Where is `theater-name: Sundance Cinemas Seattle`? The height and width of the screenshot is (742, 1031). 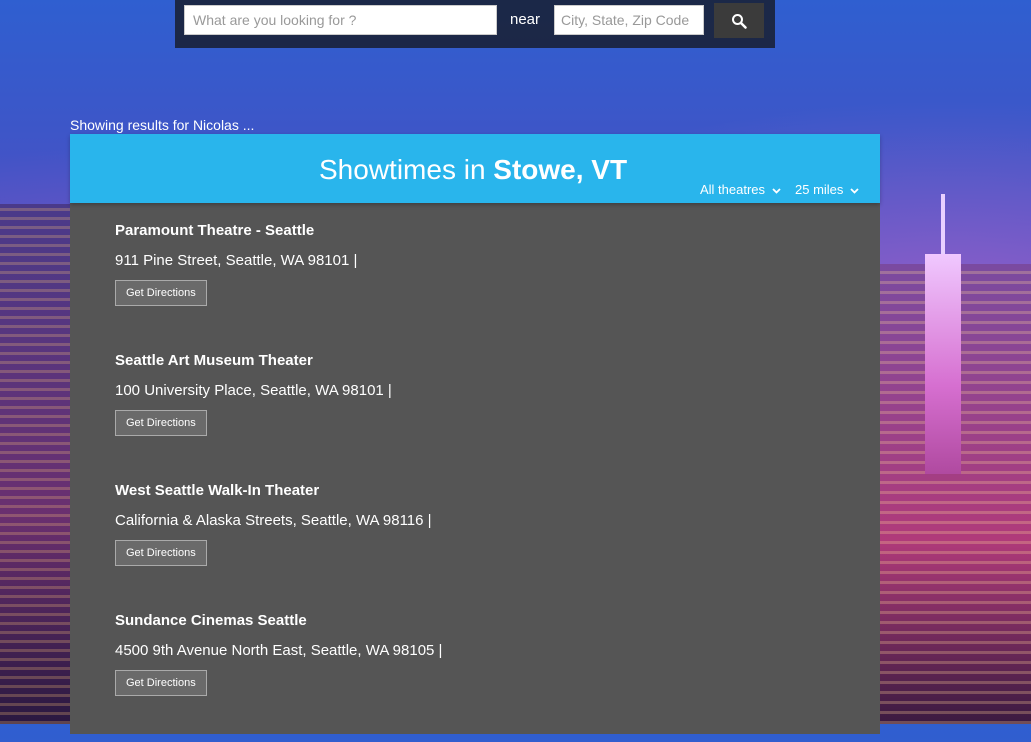
theater-name: Sundance Cinemas Seattle is located at coordinates (211, 620).